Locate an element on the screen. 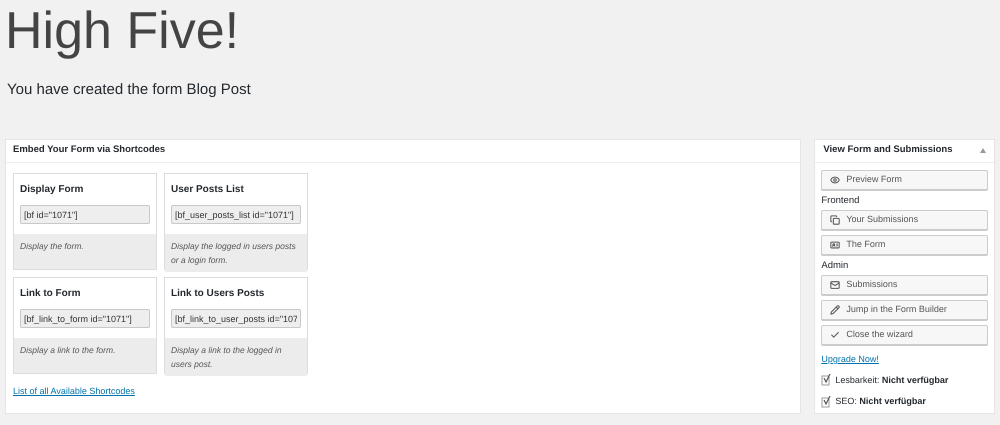 Image resolution: width=1000 pixels, height=425 pixels. card-title: User Posts List is located at coordinates (208, 189).